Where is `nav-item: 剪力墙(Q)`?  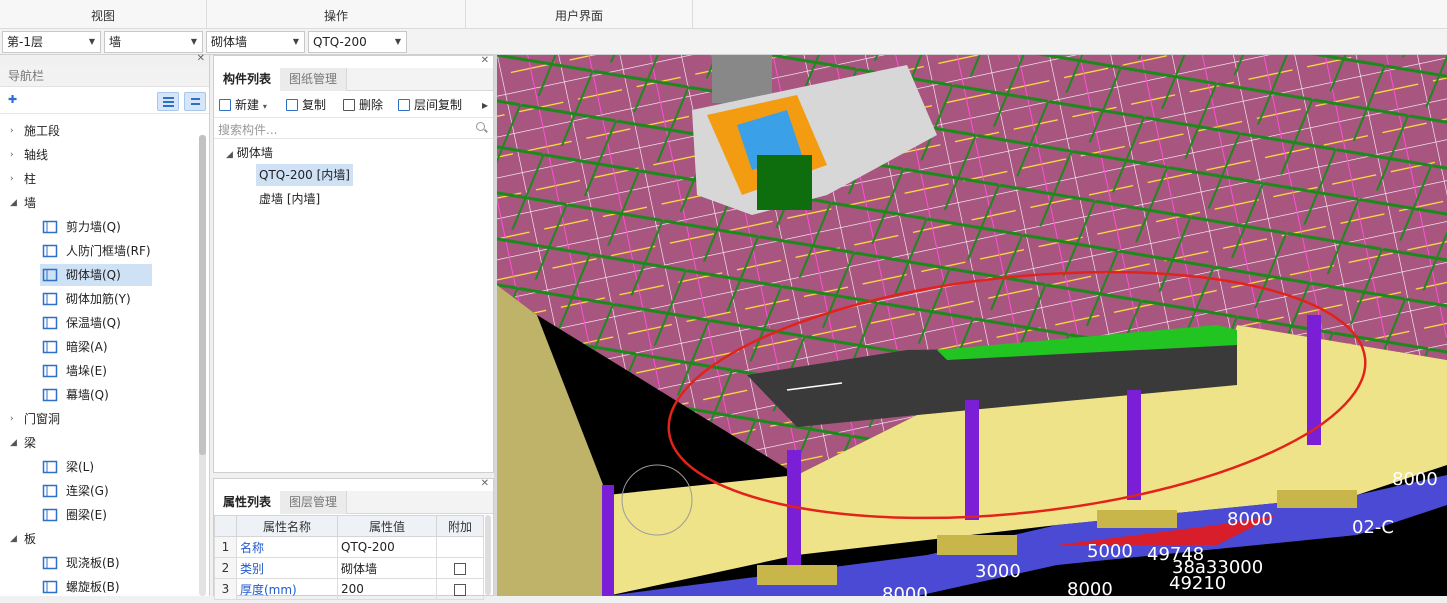 nav-item: 剪力墙(Q) is located at coordinates (99, 227).